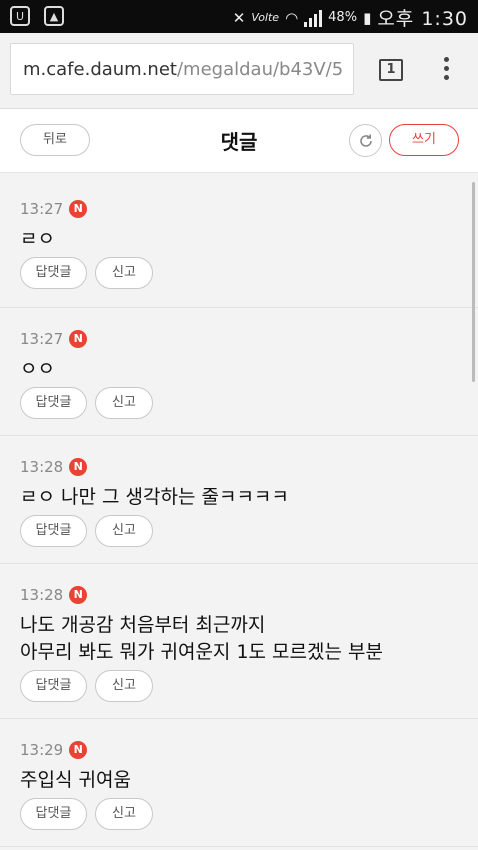 This screenshot has width=478, height=850. What do you see at coordinates (292, 17) in the screenshot?
I see `wifi-icon: ◠` at bounding box center [292, 17].